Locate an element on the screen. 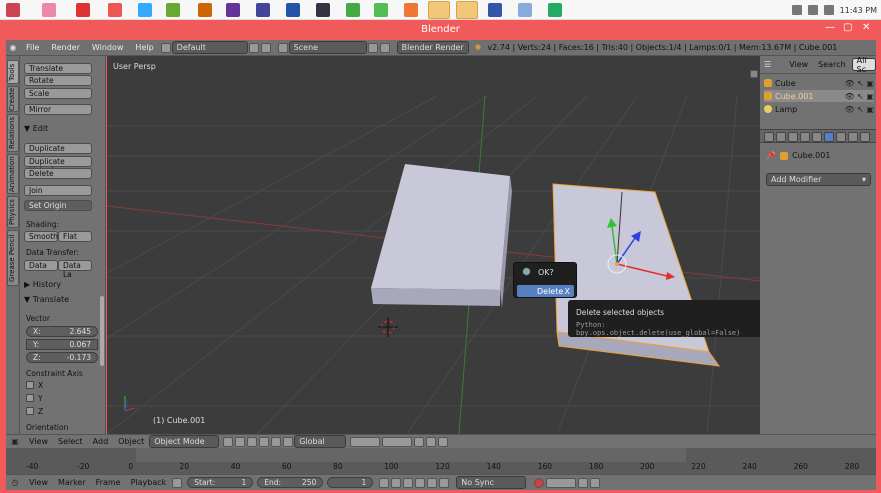 This screenshot has width=881, height=493. scale-button: Scale is located at coordinates (58, 93).